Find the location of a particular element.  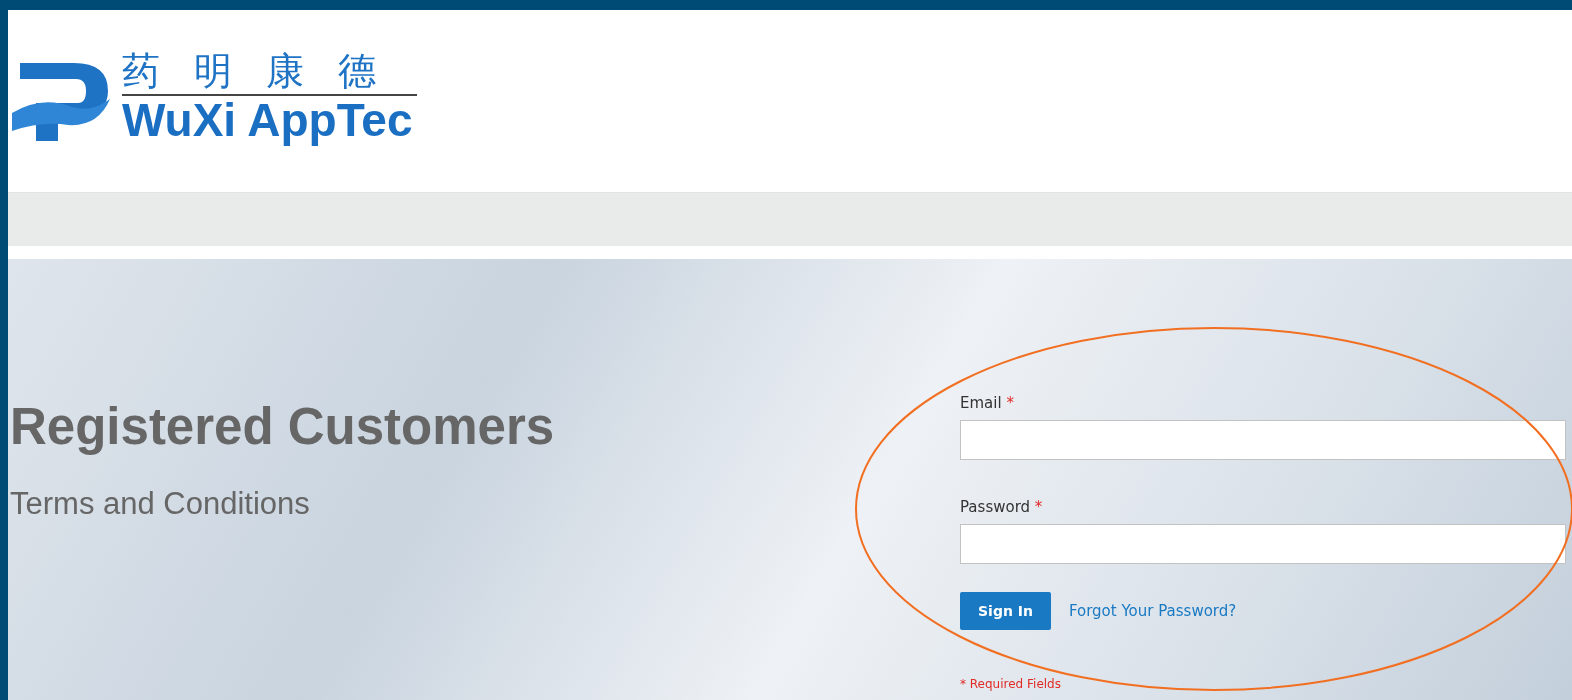

required-fields-note: * Required Fields is located at coordinates (1010, 684).